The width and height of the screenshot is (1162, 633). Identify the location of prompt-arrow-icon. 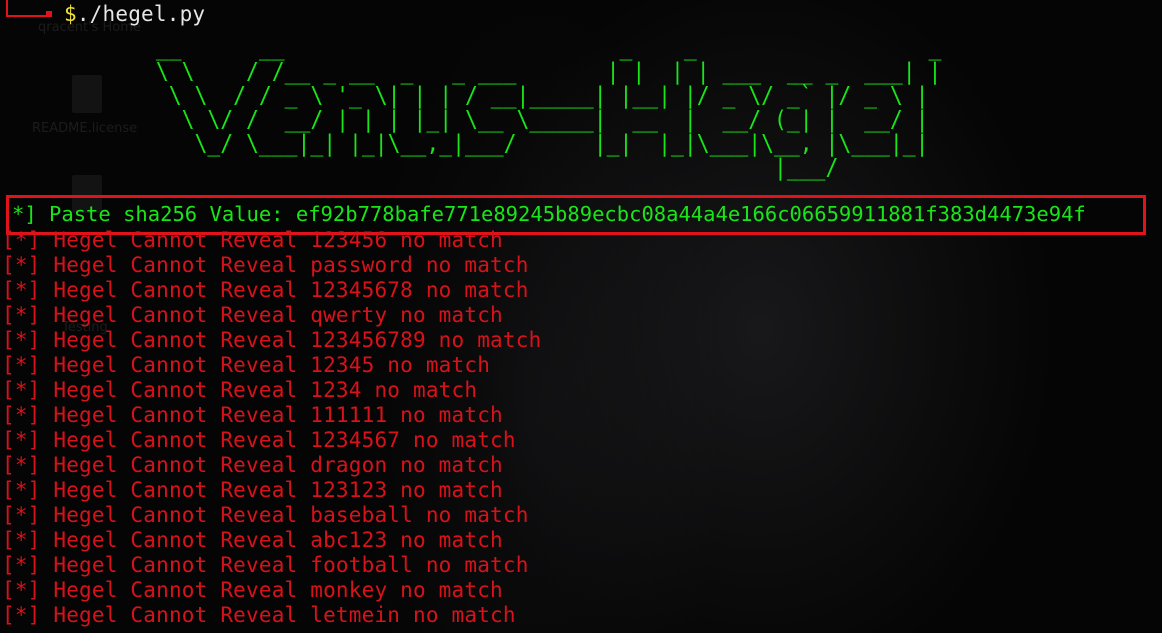
(49, 14).